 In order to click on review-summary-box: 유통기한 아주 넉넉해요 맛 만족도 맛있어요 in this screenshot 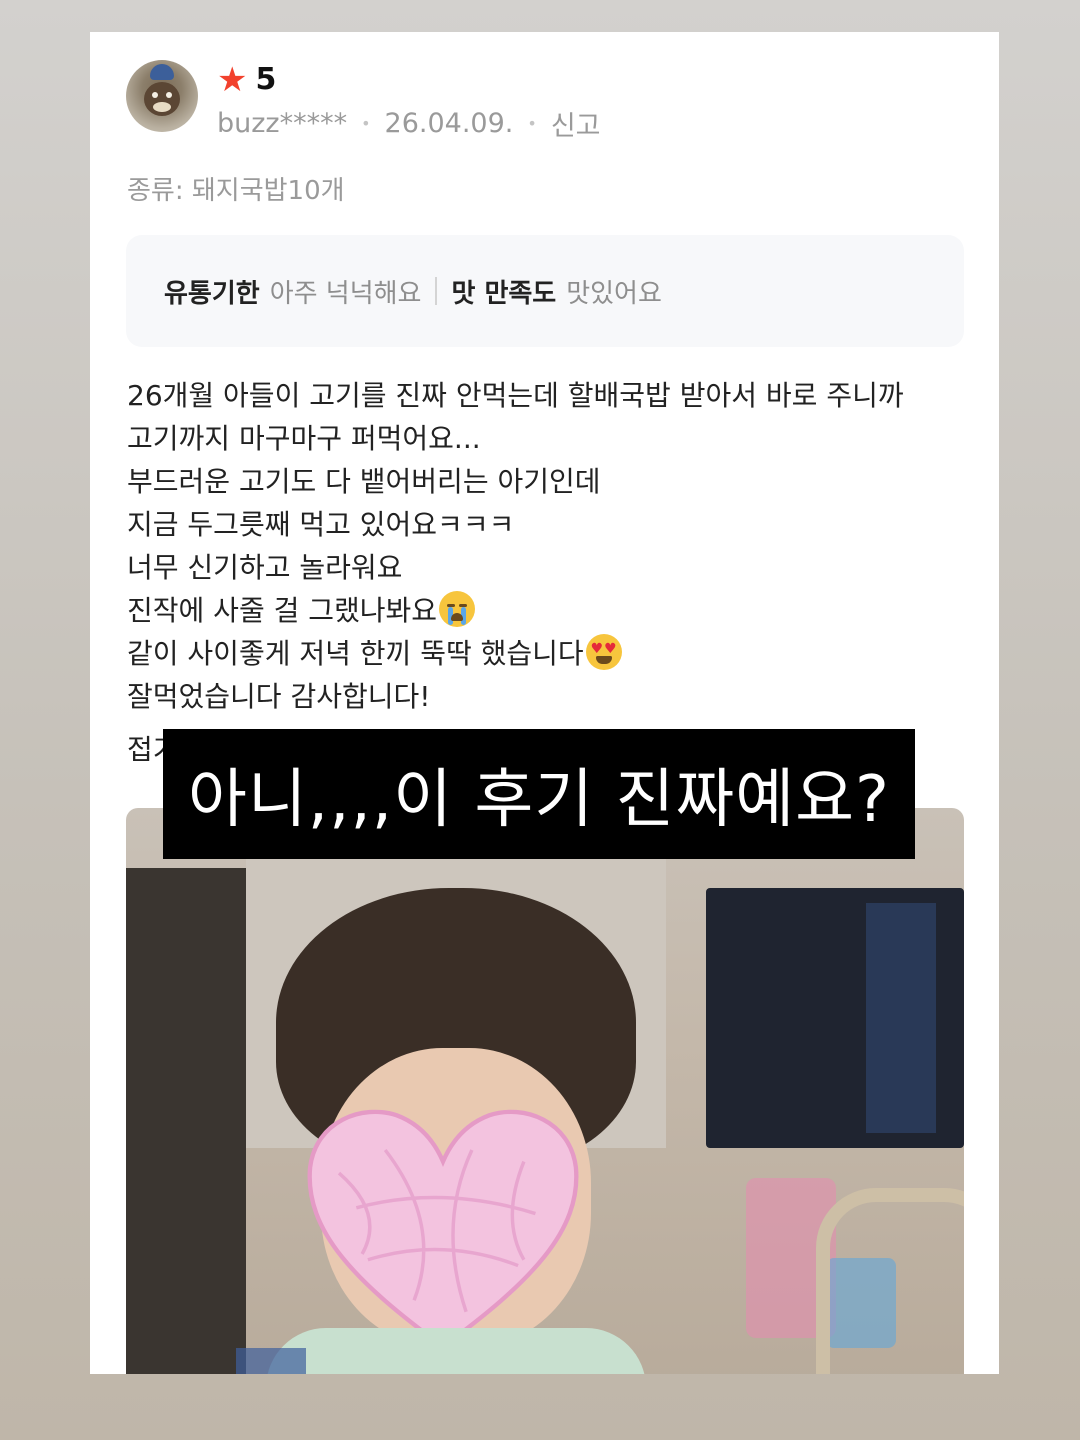, I will do `click(545, 291)`.